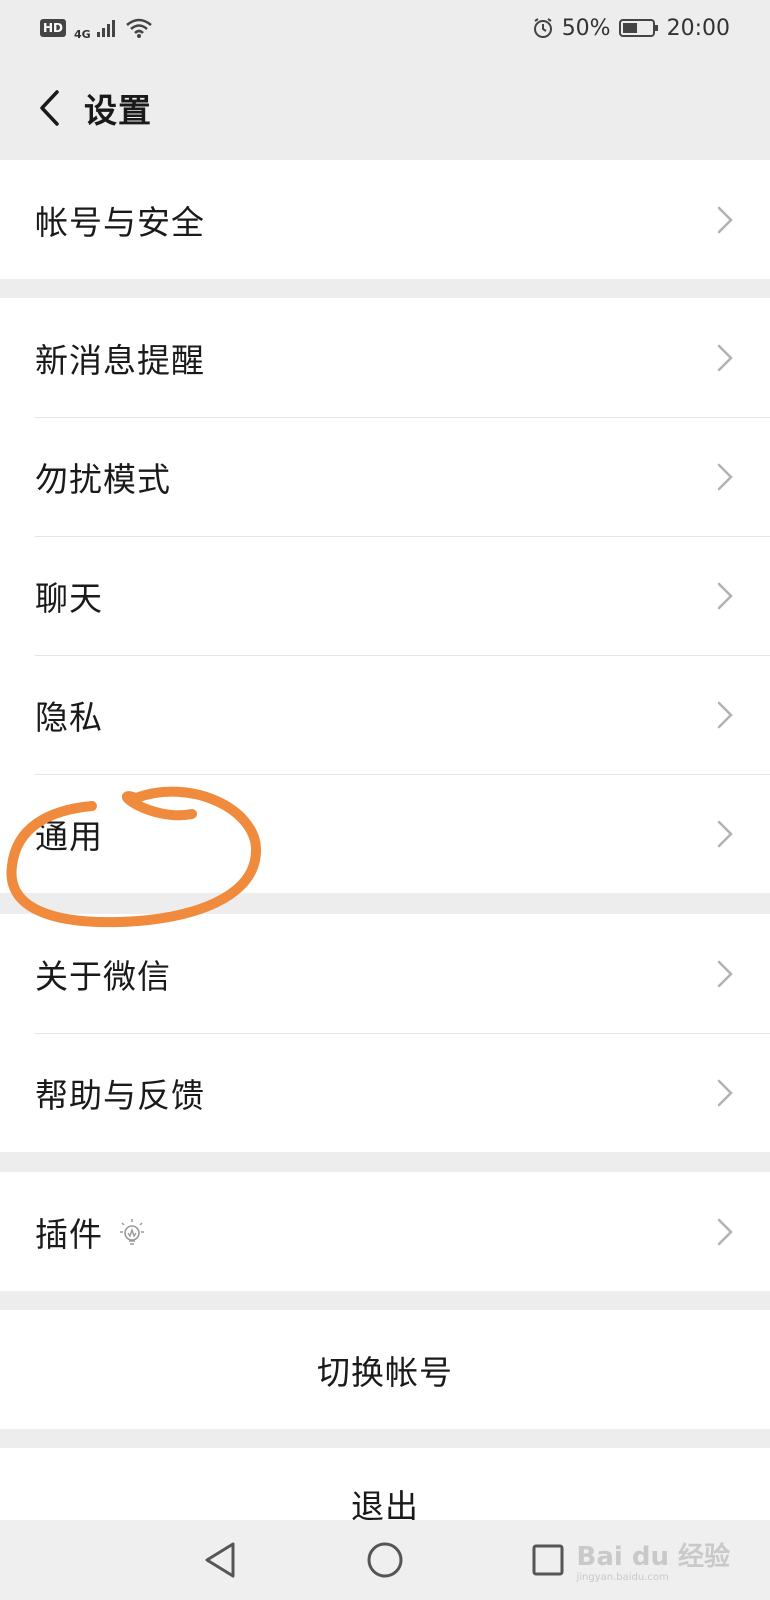 The image size is (770, 1600). I want to click on watermark-logo: Bai du 经验, so click(653, 1557).